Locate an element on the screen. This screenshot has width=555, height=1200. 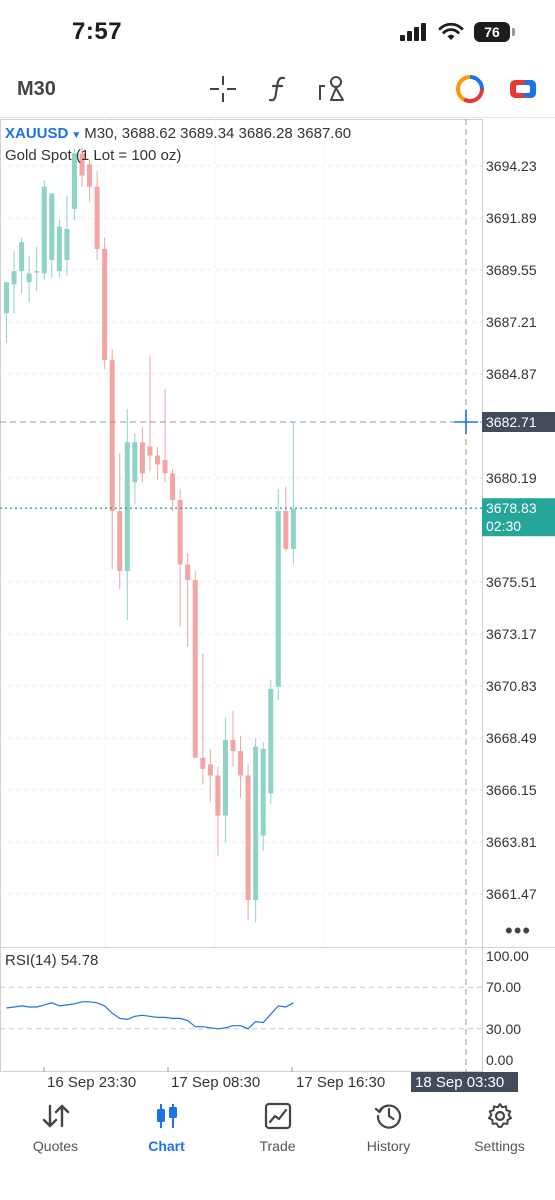
rsi-label: RSI(14) 54.78 is located at coordinates (52, 960).